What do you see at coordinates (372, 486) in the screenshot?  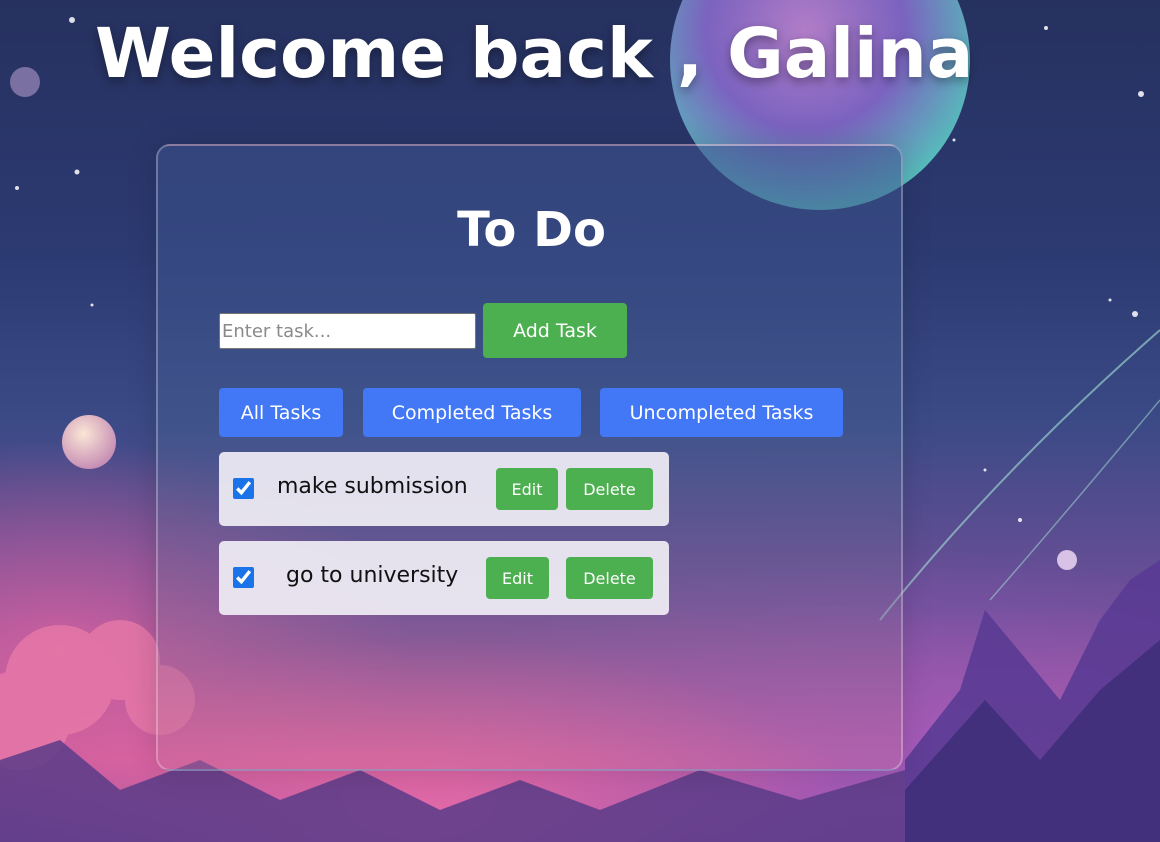 I see `task-text: make submission` at bounding box center [372, 486].